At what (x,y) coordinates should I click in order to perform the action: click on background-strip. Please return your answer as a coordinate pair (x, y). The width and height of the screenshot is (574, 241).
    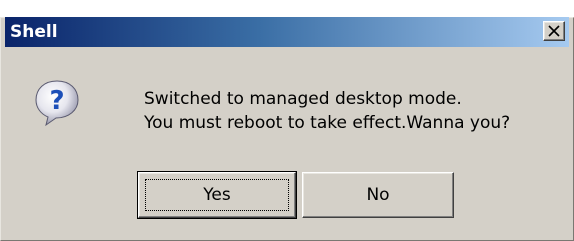
    Looking at the image, I should click on (287, 8).